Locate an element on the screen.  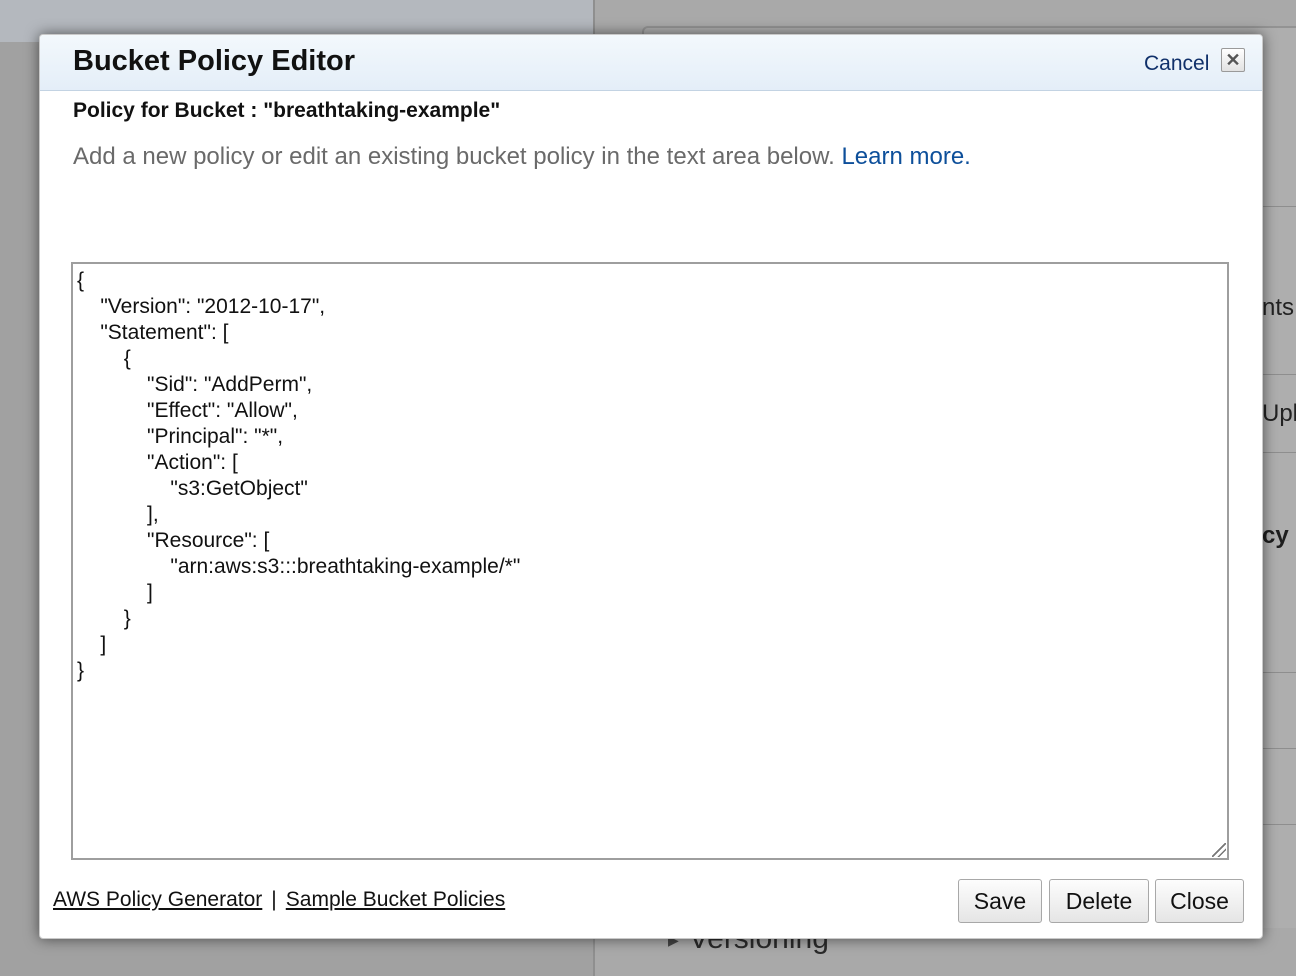
cancel-link: Cancel is located at coordinates (1176, 64).